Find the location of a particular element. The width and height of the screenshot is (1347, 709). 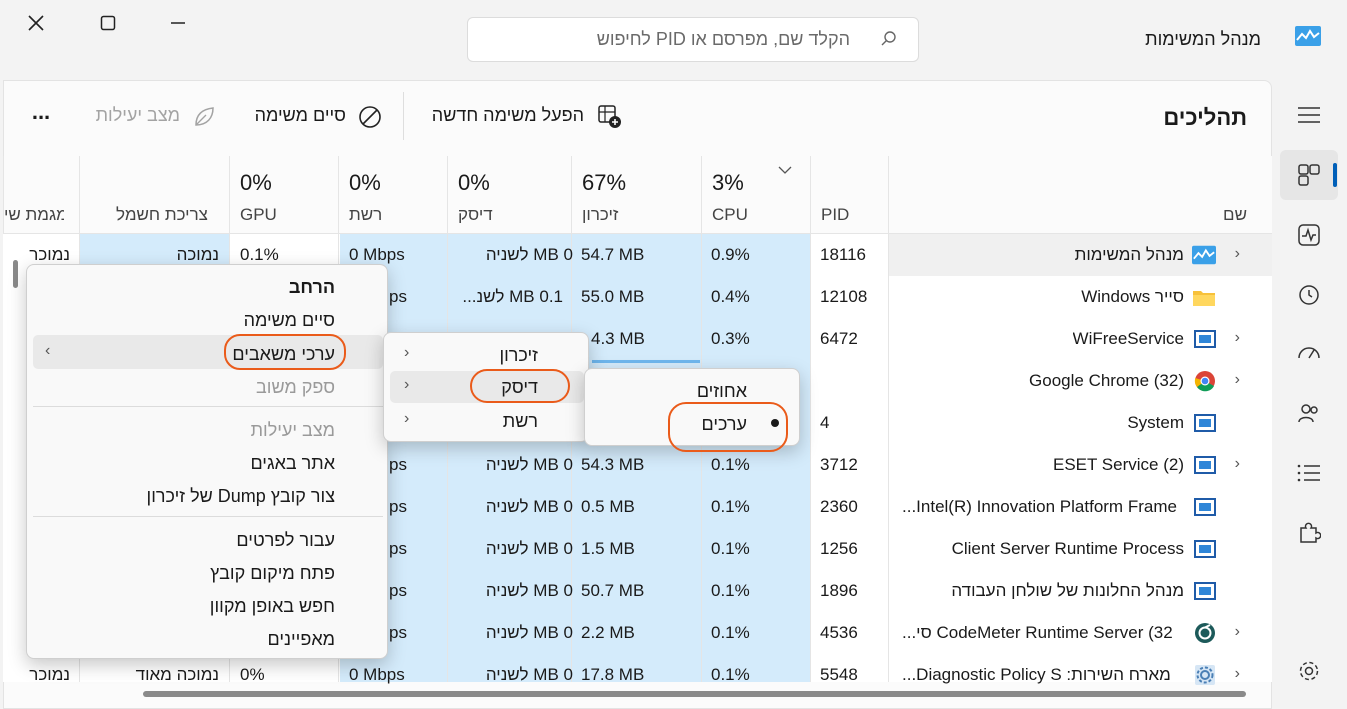

menu-separator is located at coordinates (208, 406).